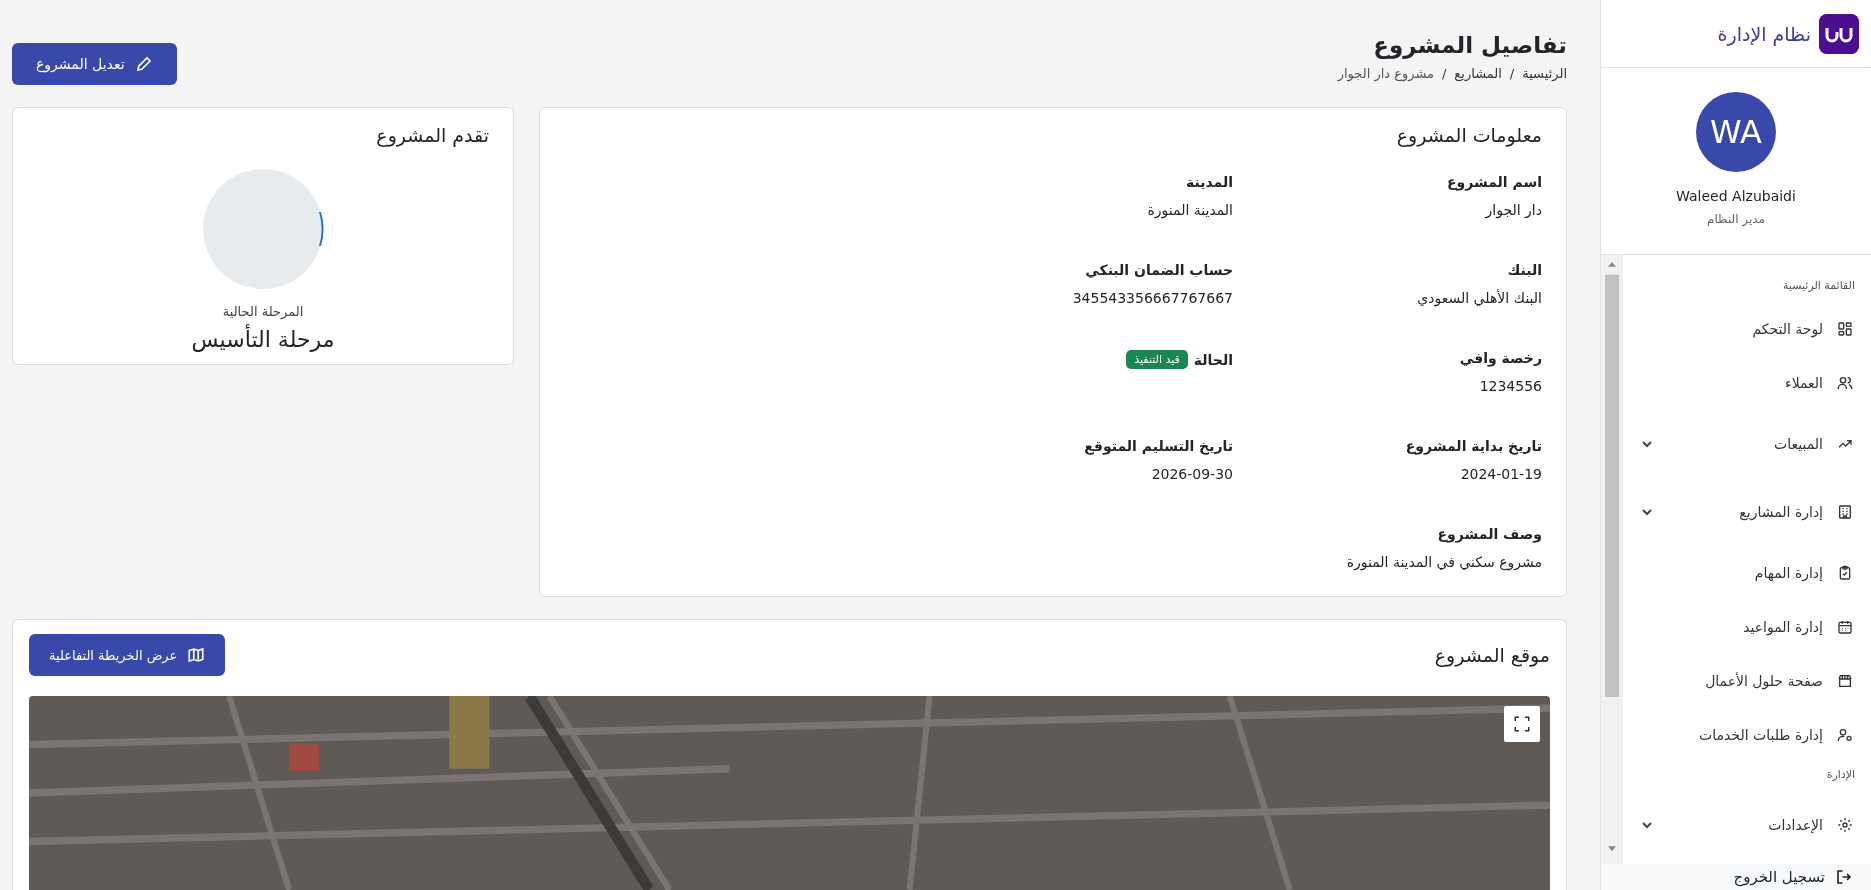 The width and height of the screenshot is (1871, 890). I want to click on sidebar-item: إدارة المهام, so click(1747, 573).